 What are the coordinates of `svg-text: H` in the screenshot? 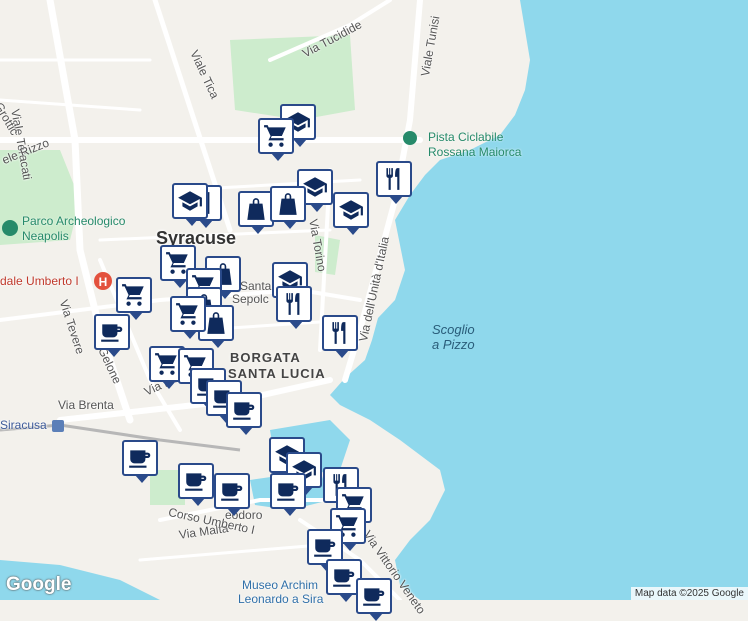 It's located at (103, 282).